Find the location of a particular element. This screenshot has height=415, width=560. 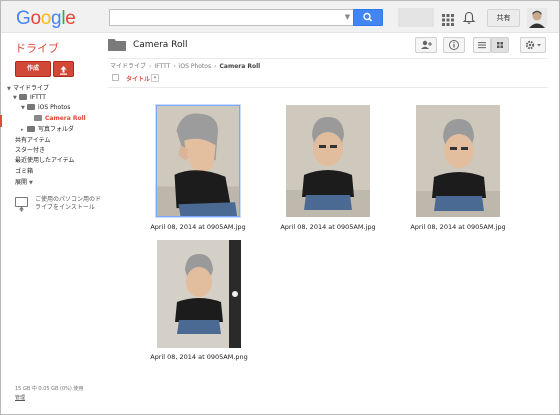

info-icon is located at coordinates (454, 45).